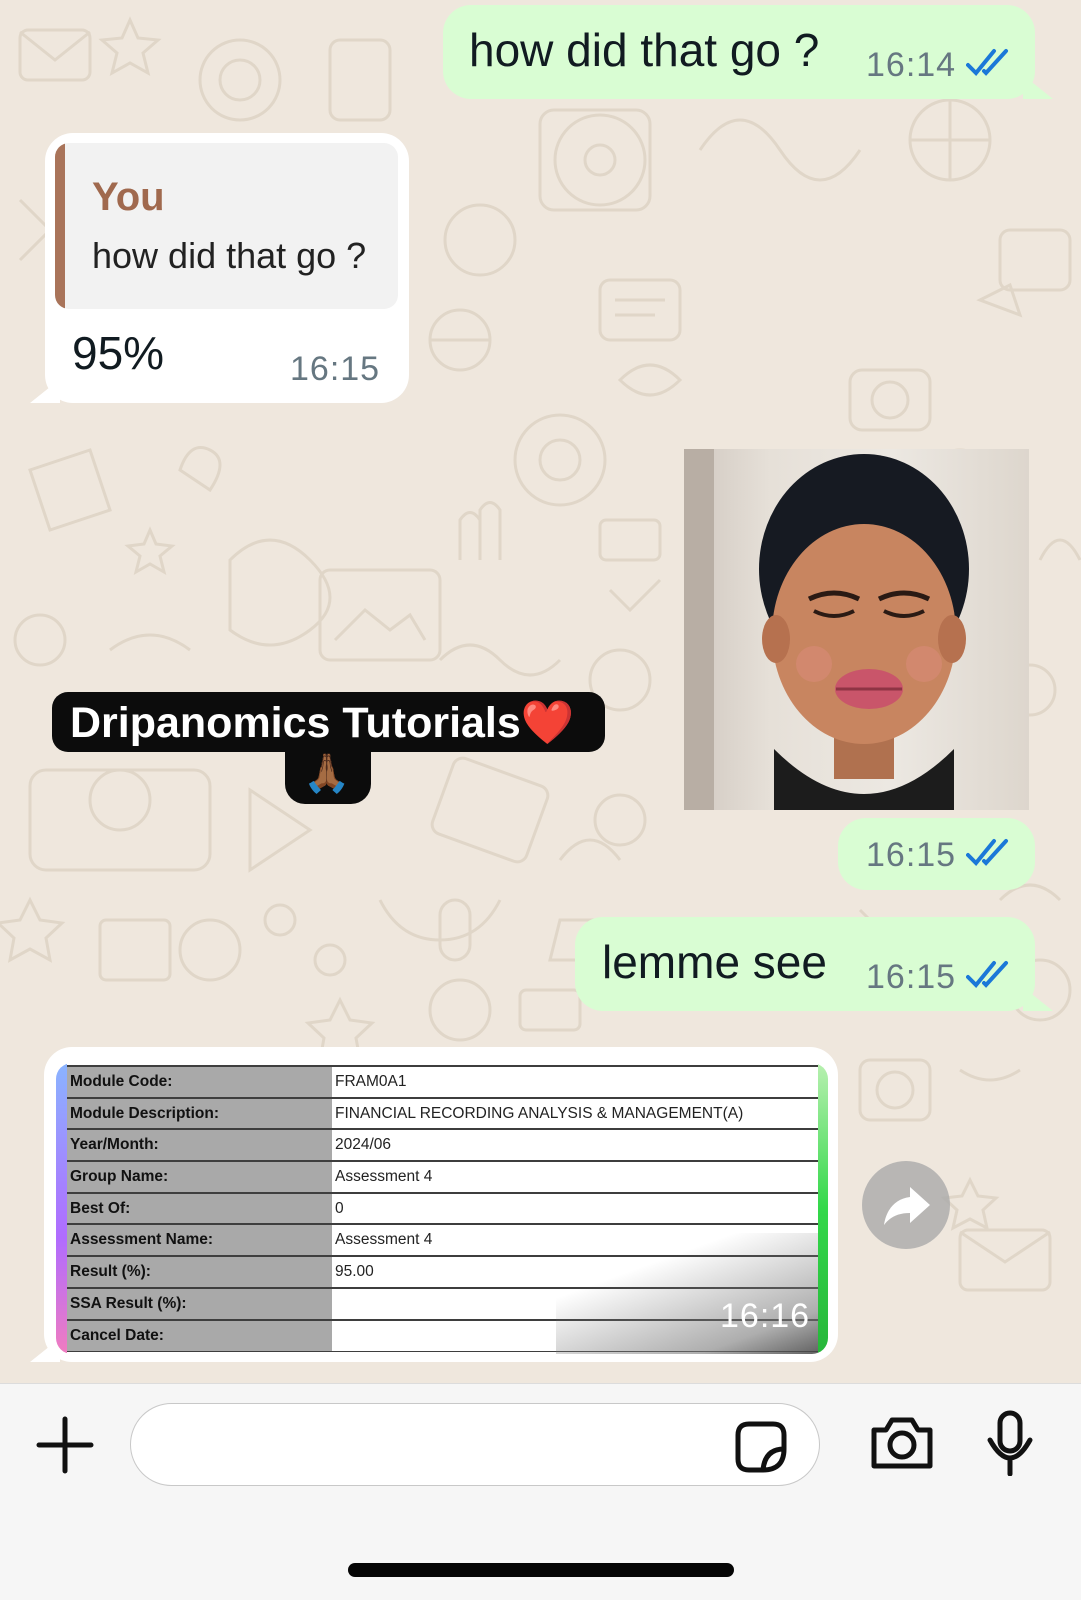 The width and height of the screenshot is (1081, 1600). I want to click on photo-message, so click(856, 629).